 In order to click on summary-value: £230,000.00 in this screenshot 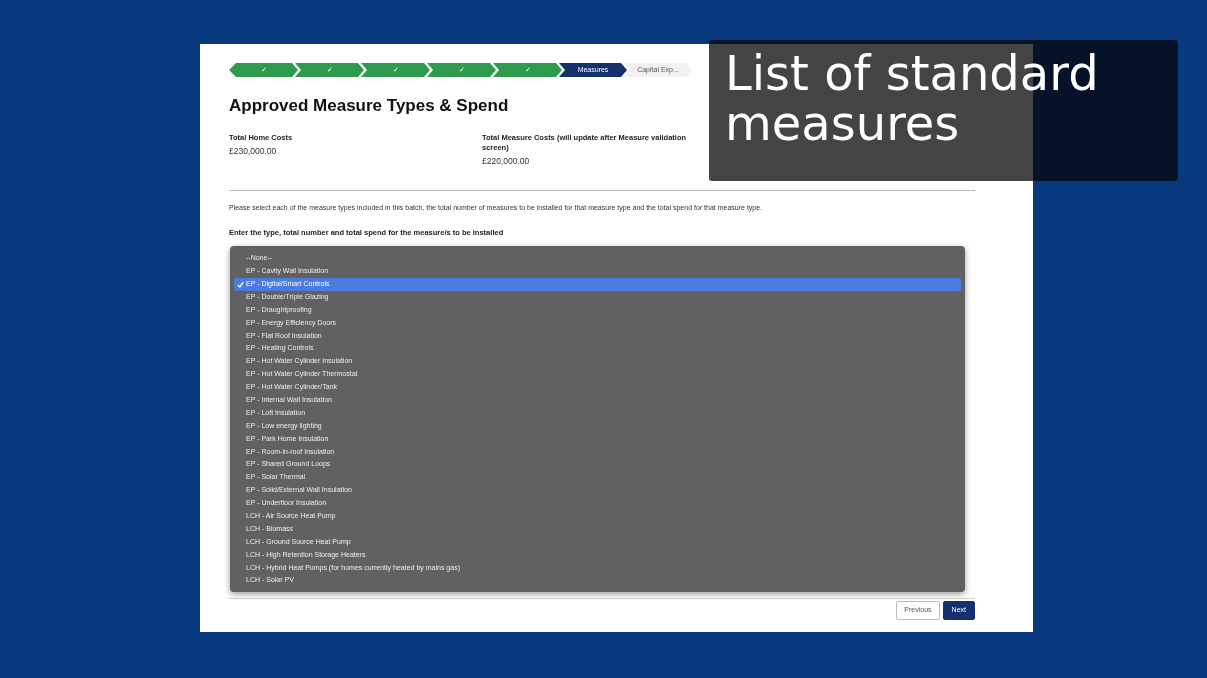, I will do `click(253, 151)`.